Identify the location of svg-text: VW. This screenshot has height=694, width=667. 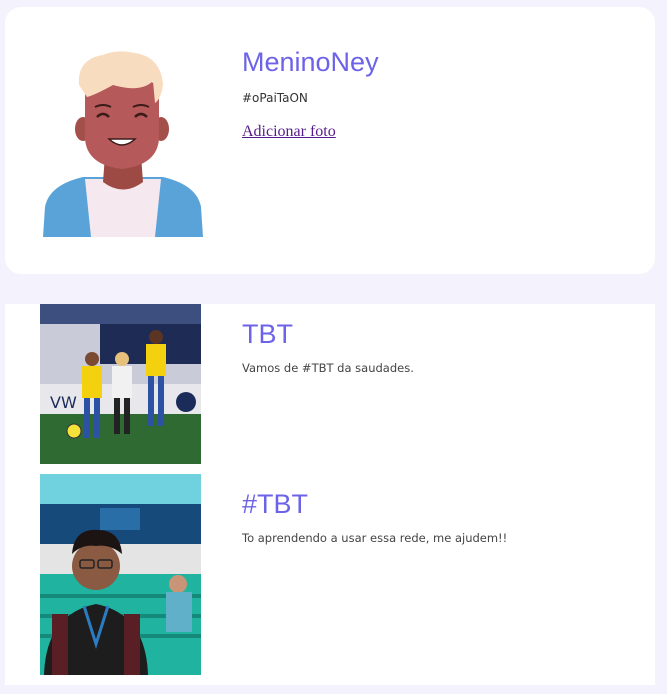
(63, 402).